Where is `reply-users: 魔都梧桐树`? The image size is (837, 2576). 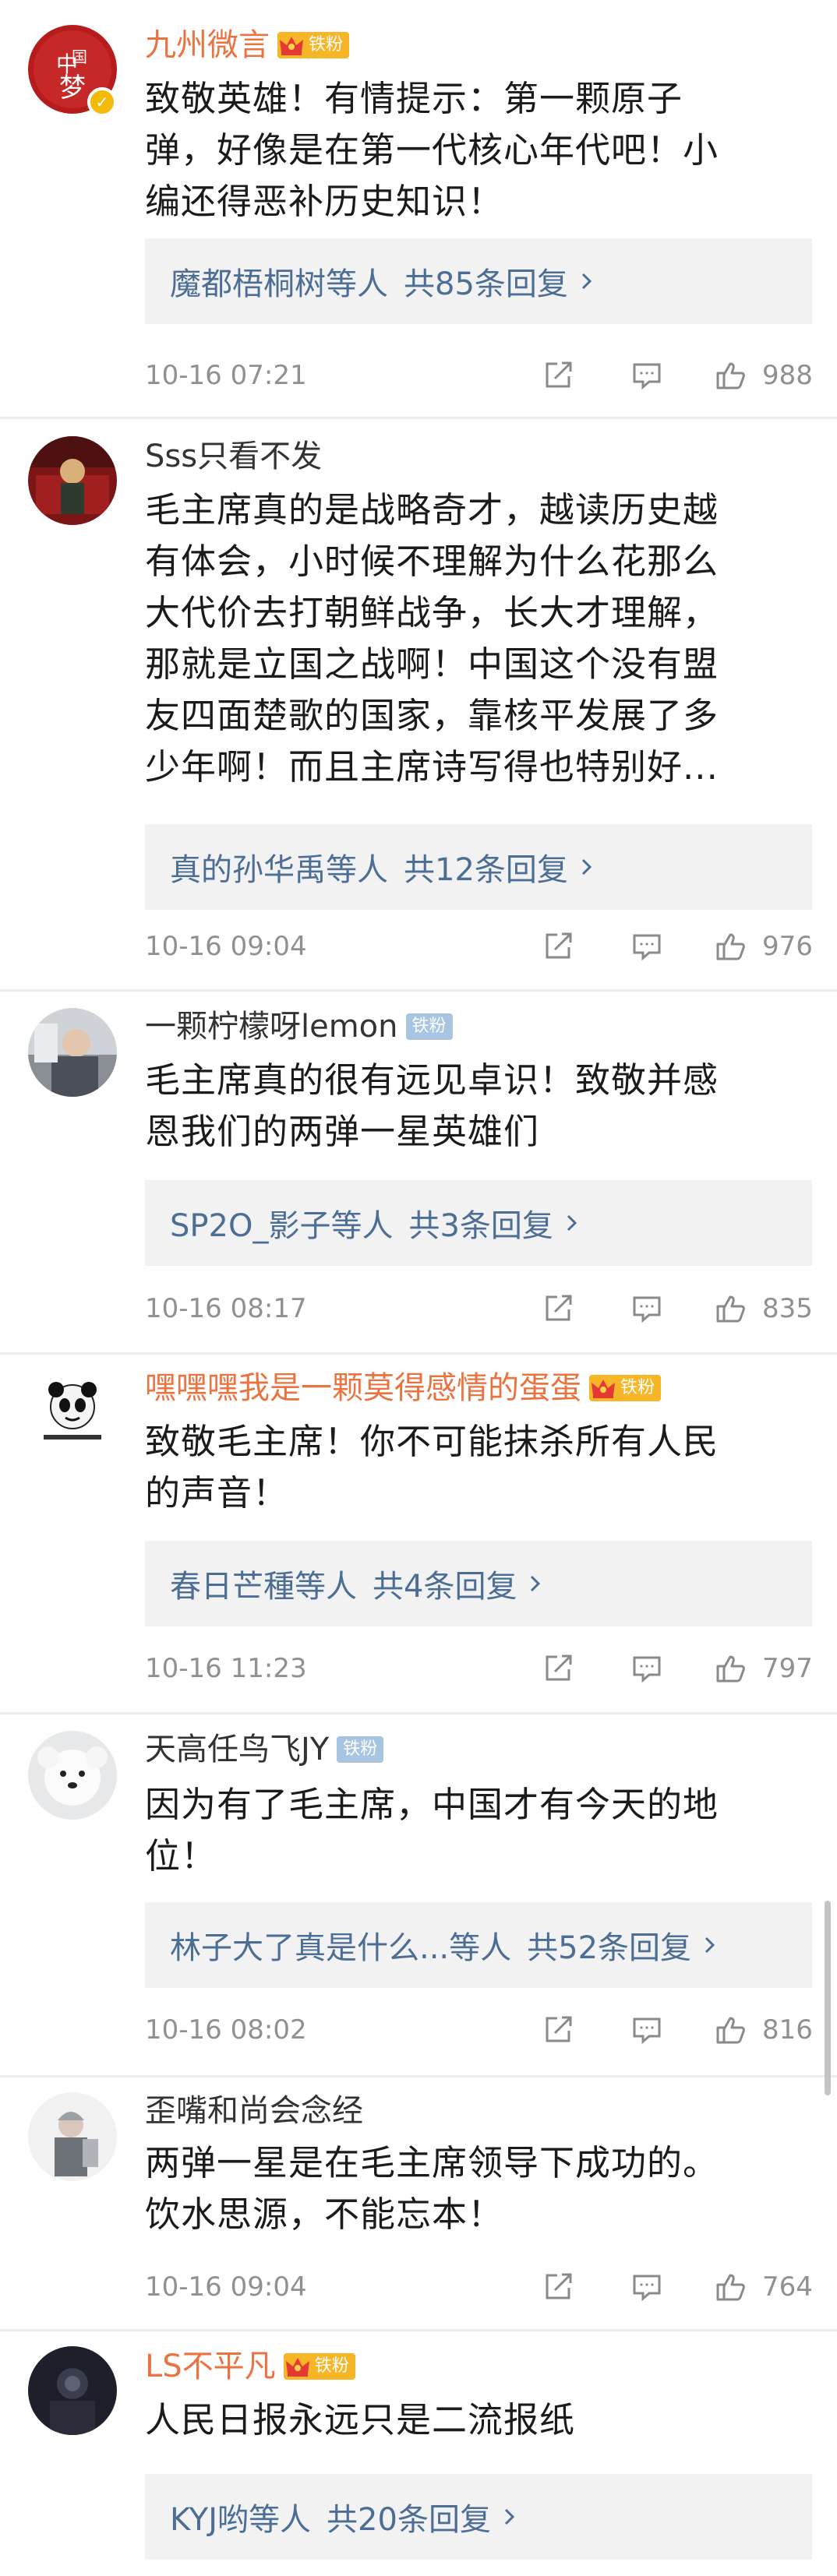 reply-users: 魔都梧桐树 is located at coordinates (248, 281).